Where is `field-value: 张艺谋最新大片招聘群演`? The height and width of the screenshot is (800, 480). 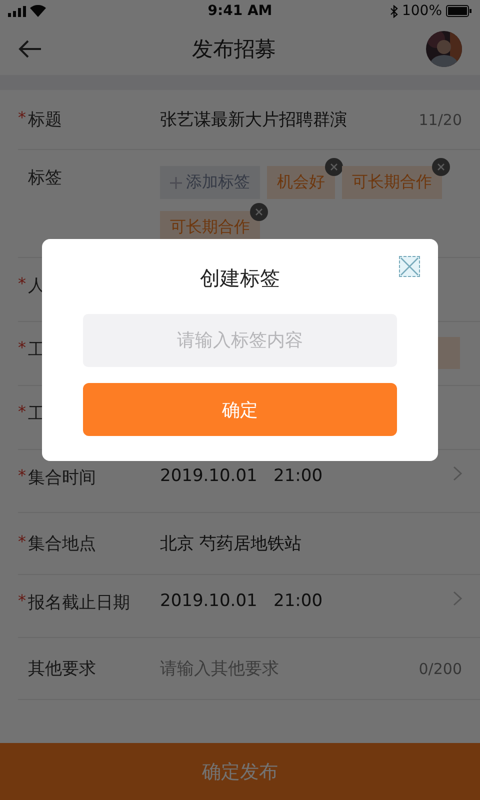 field-value: 张艺谋最新大片招聘群演 is located at coordinates (289, 119).